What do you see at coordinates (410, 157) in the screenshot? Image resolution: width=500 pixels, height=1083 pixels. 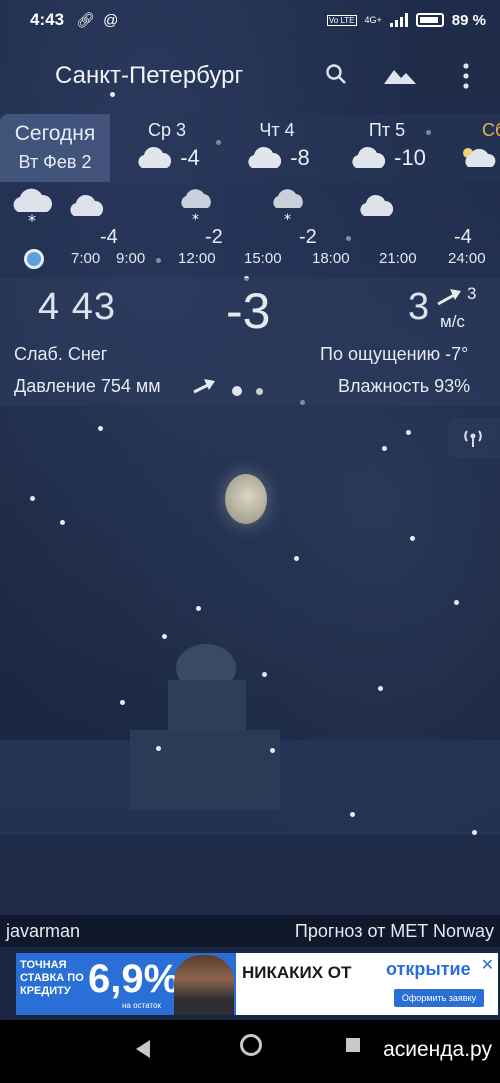 I see `day-temp: -10` at bounding box center [410, 157].